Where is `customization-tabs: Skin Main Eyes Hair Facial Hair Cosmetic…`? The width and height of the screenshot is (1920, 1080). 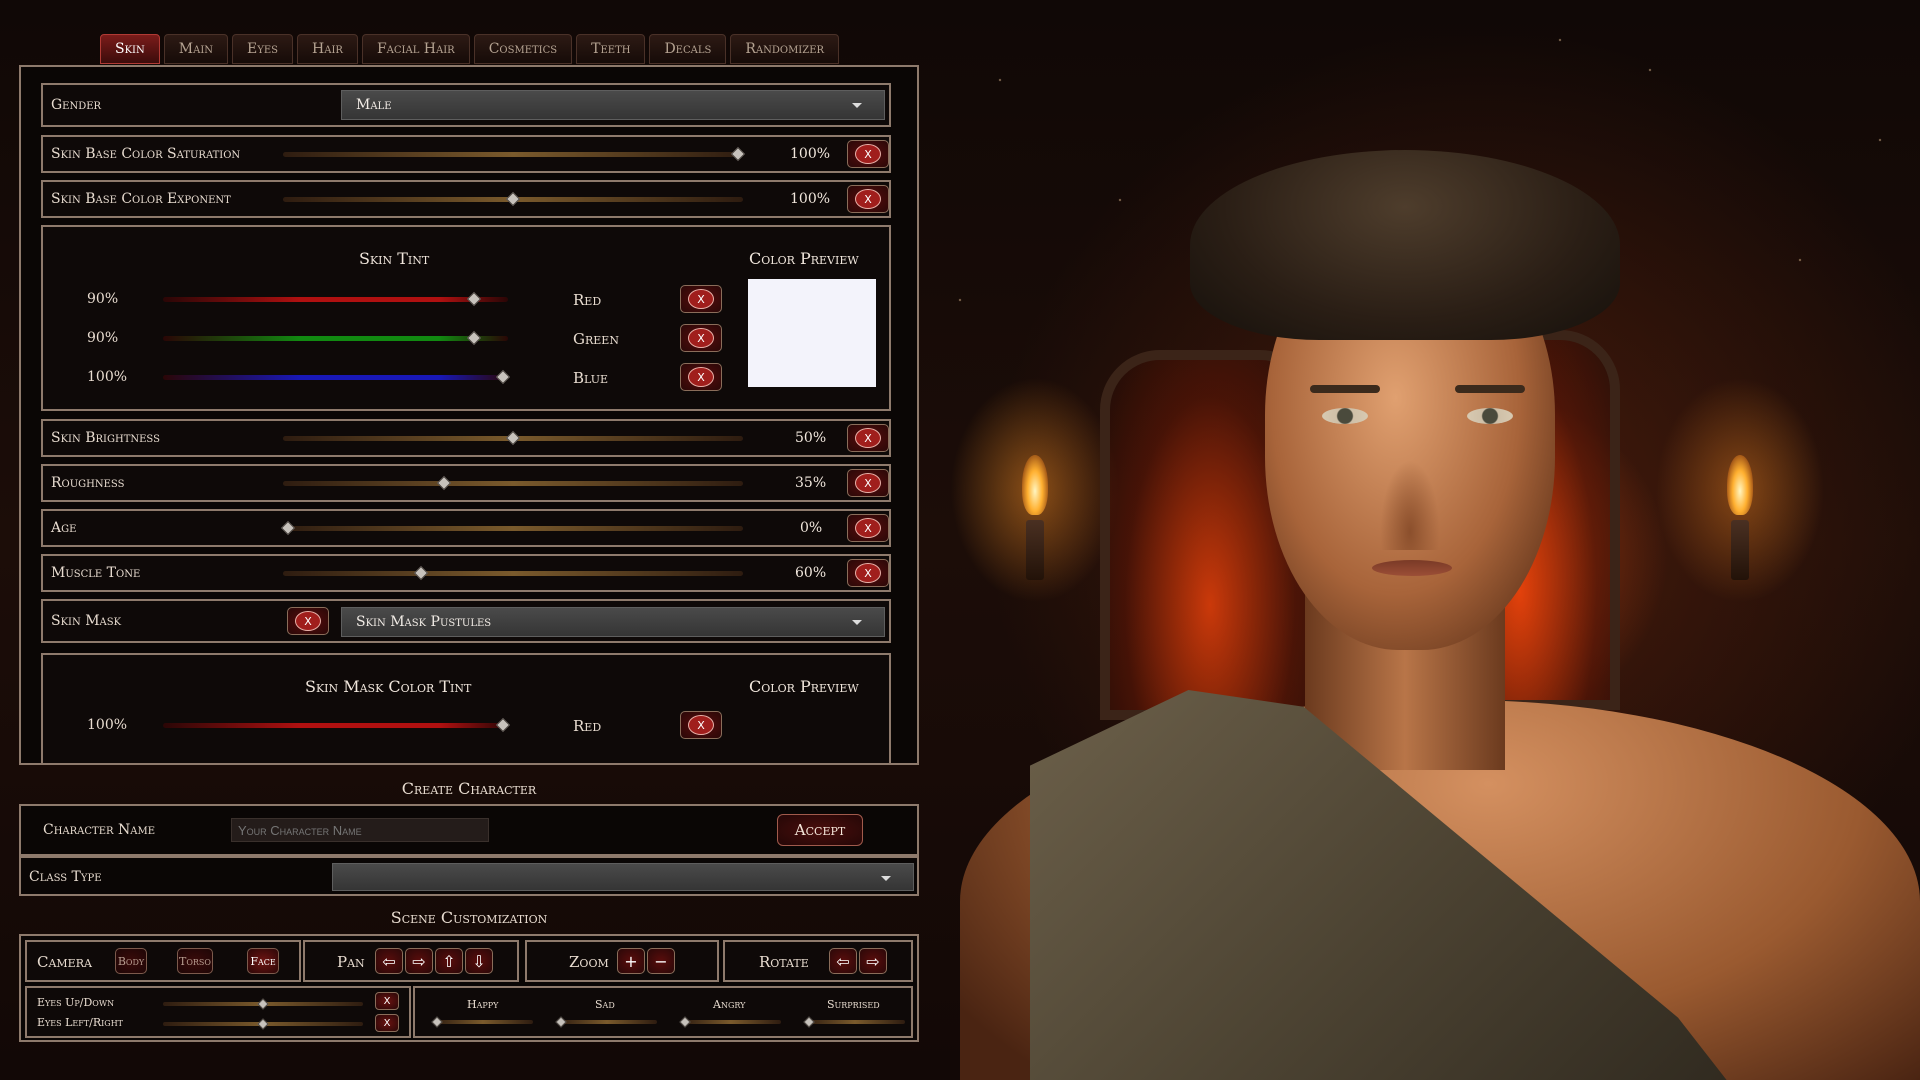
customization-tabs: Skin Main Eyes Hair Facial Hair Cosmetic… is located at coordinates (470, 49).